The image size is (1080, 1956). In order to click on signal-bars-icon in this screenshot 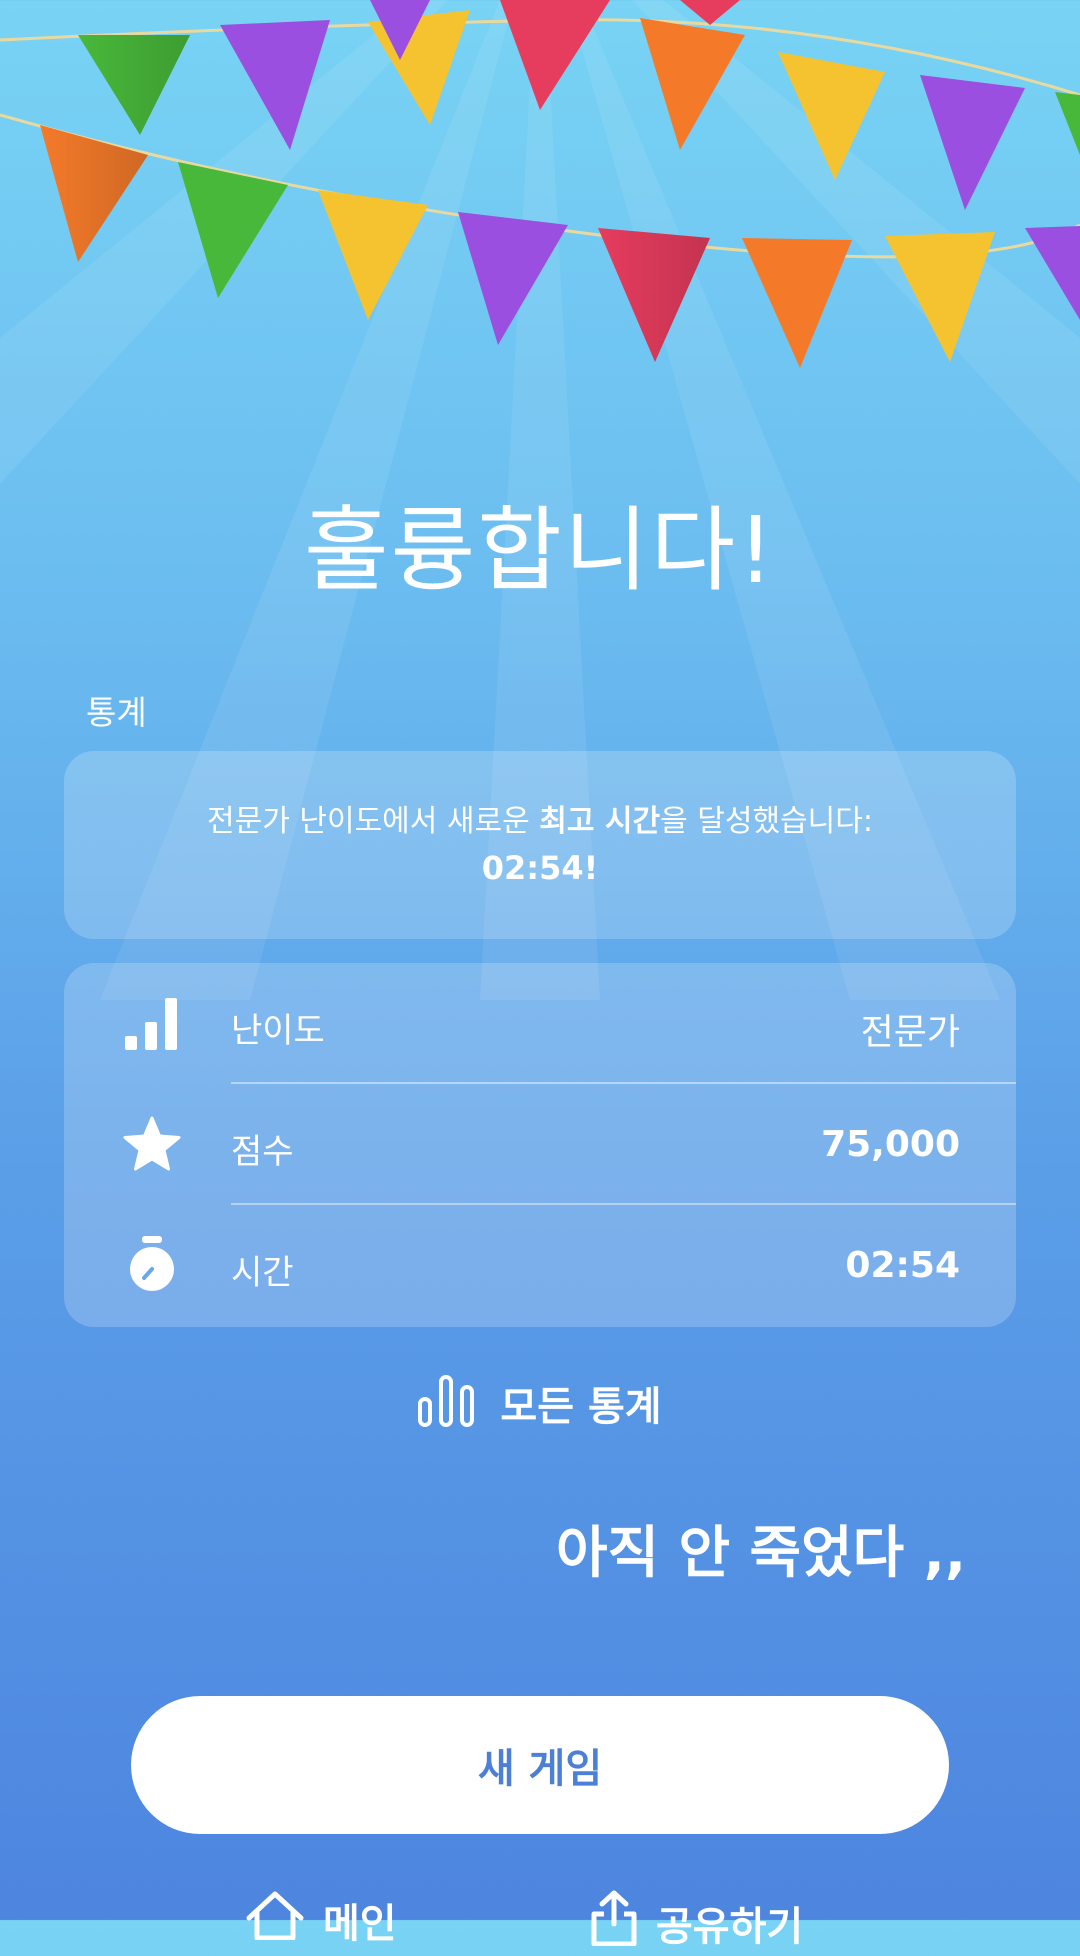, I will do `click(152, 1023)`.